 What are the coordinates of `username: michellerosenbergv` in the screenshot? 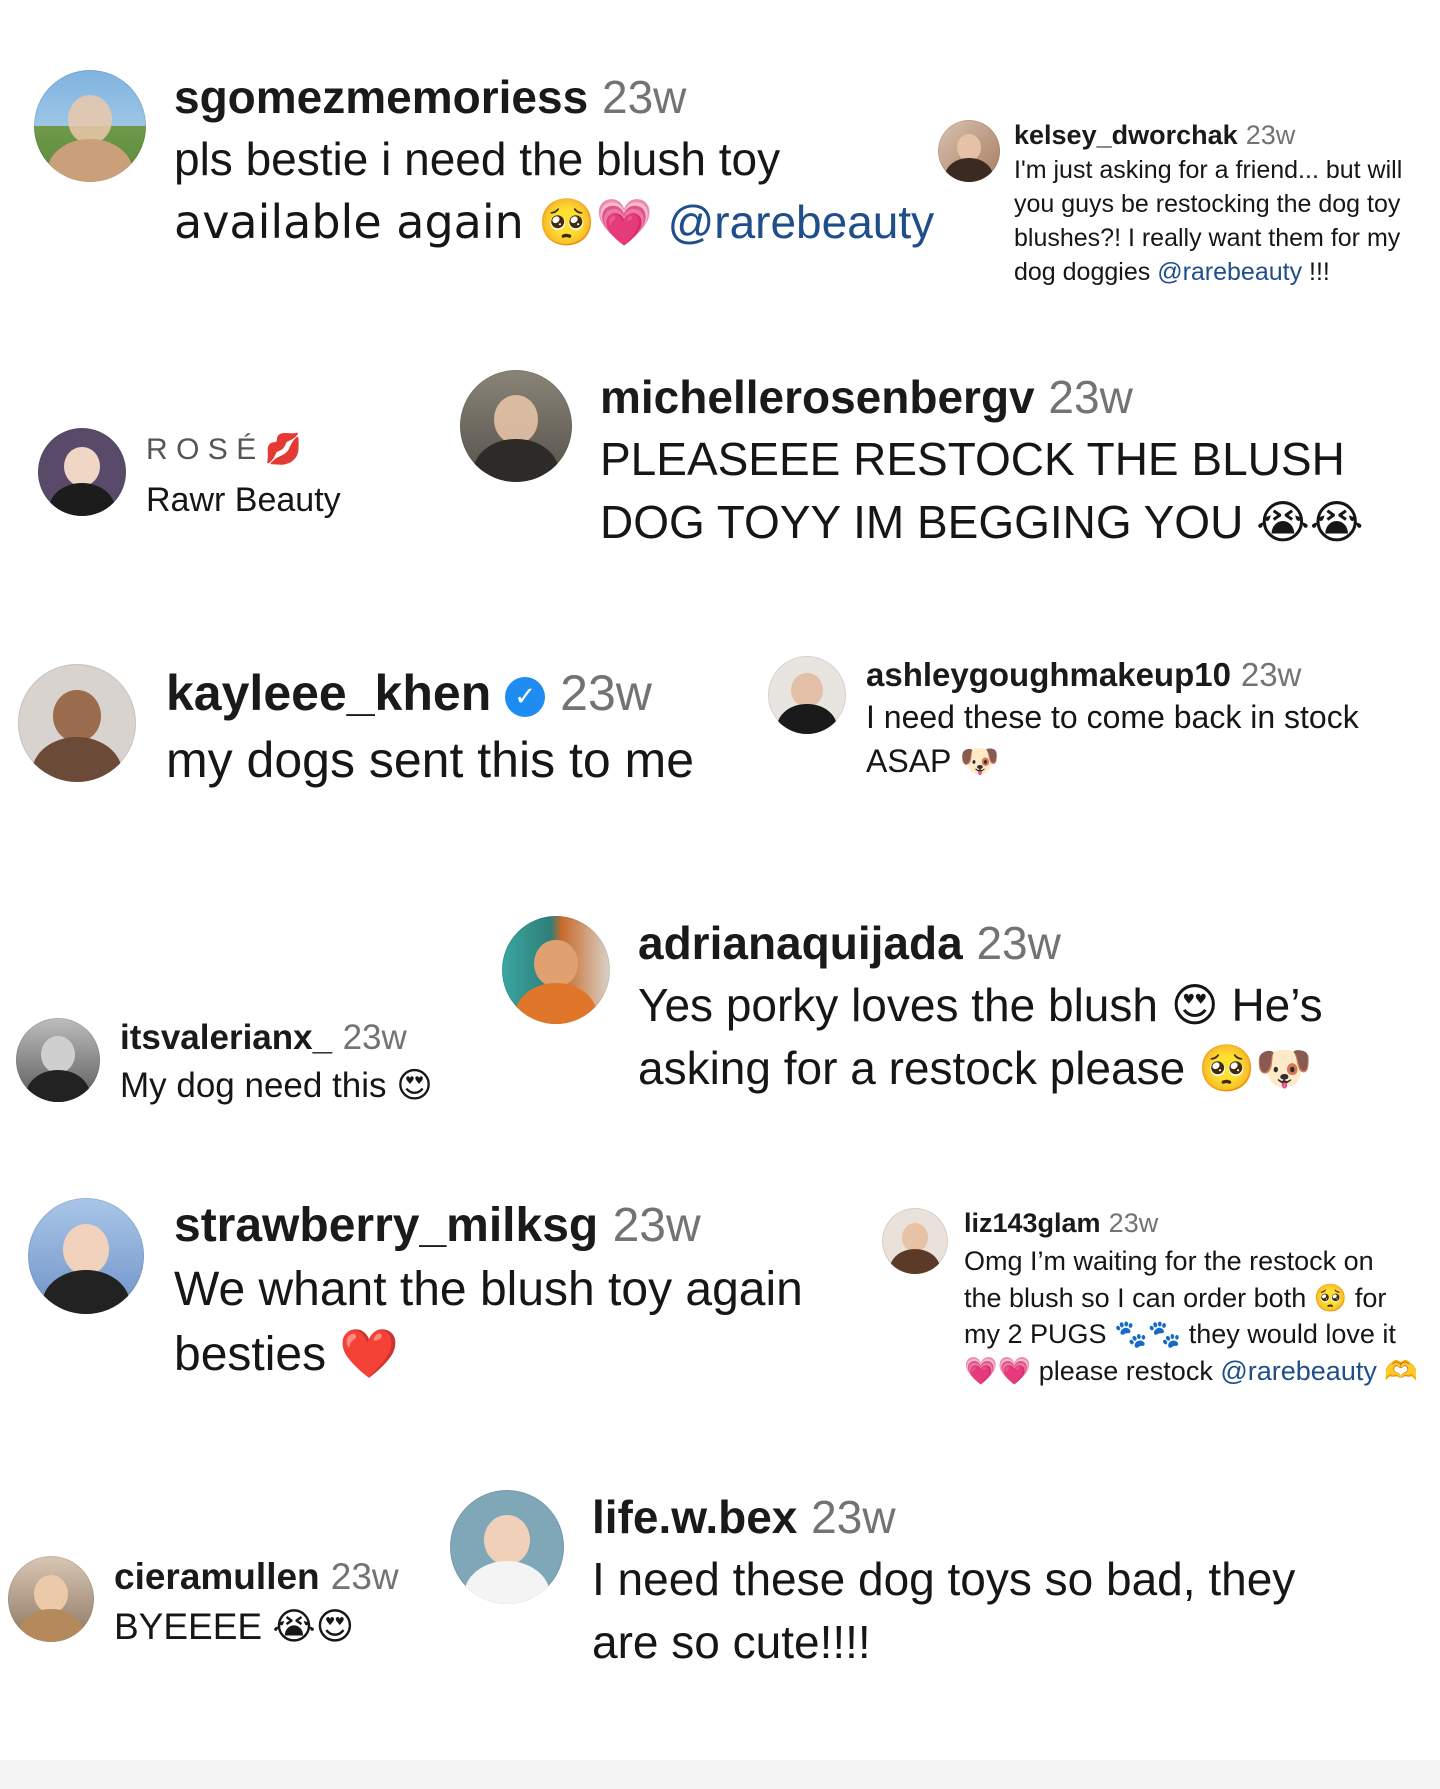 It's located at (817, 397).